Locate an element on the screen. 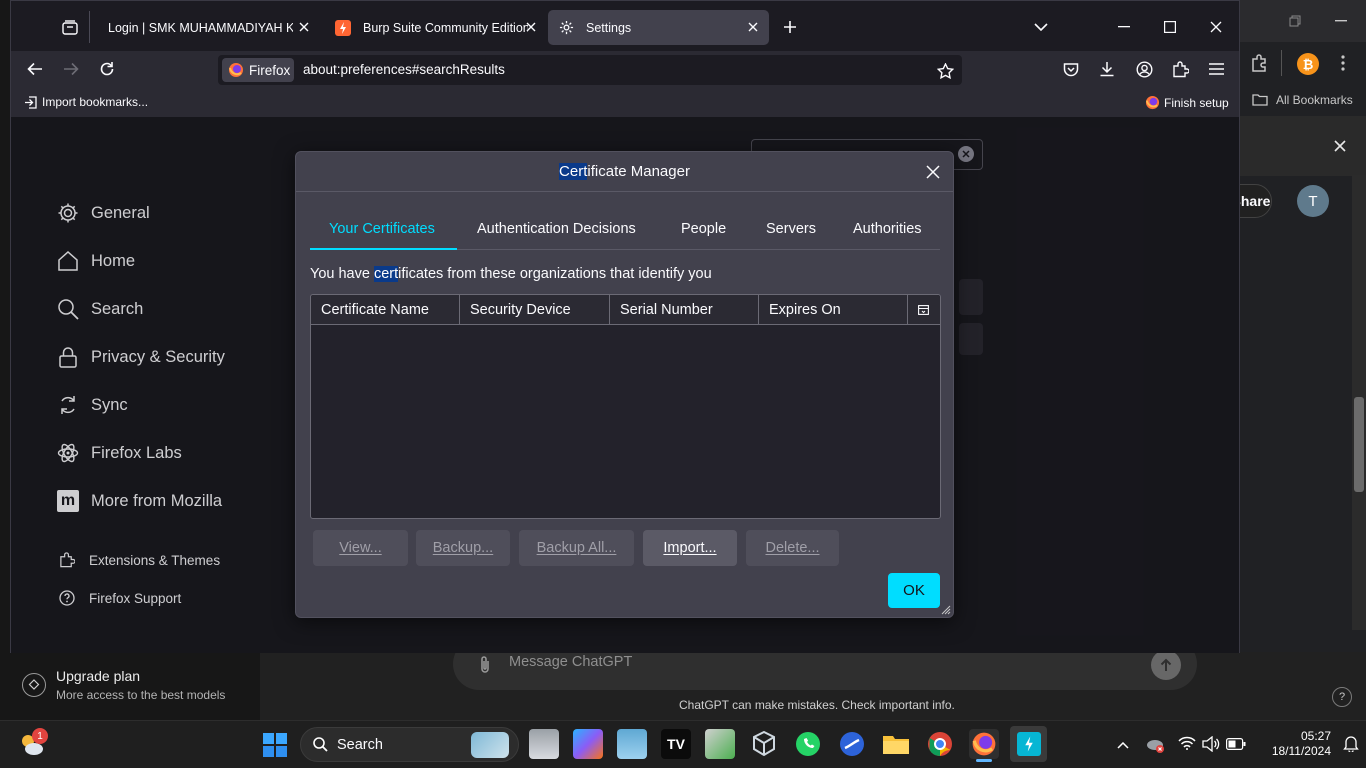  list-tabs-chevron-down-icon is located at coordinates (1041, 27).